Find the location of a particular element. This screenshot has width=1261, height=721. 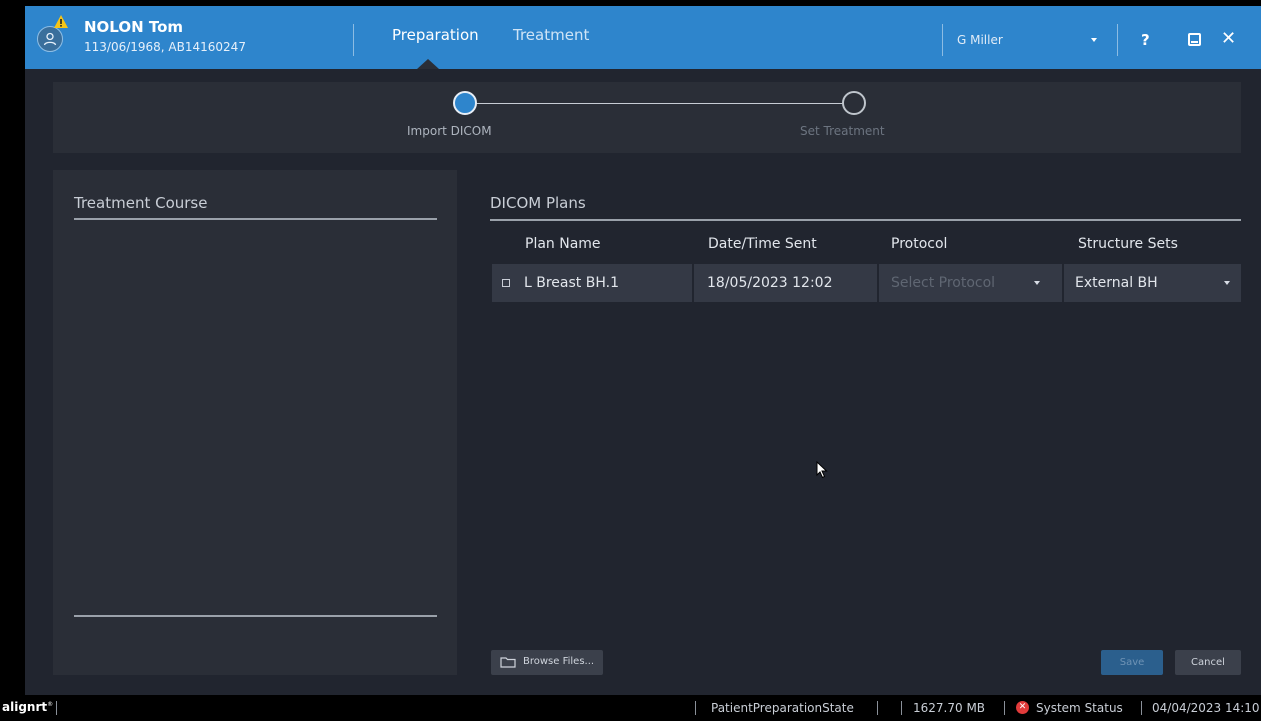

close-icon: ✕ is located at coordinates (1228, 38).